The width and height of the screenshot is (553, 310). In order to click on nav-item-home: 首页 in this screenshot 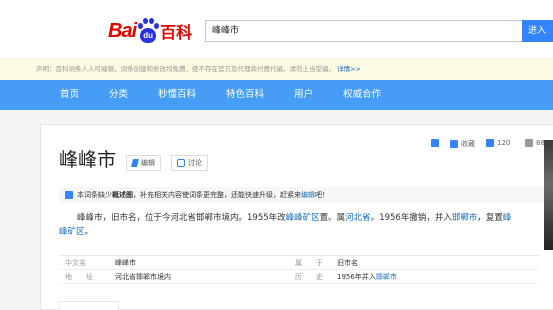, I will do `click(69, 95)`.